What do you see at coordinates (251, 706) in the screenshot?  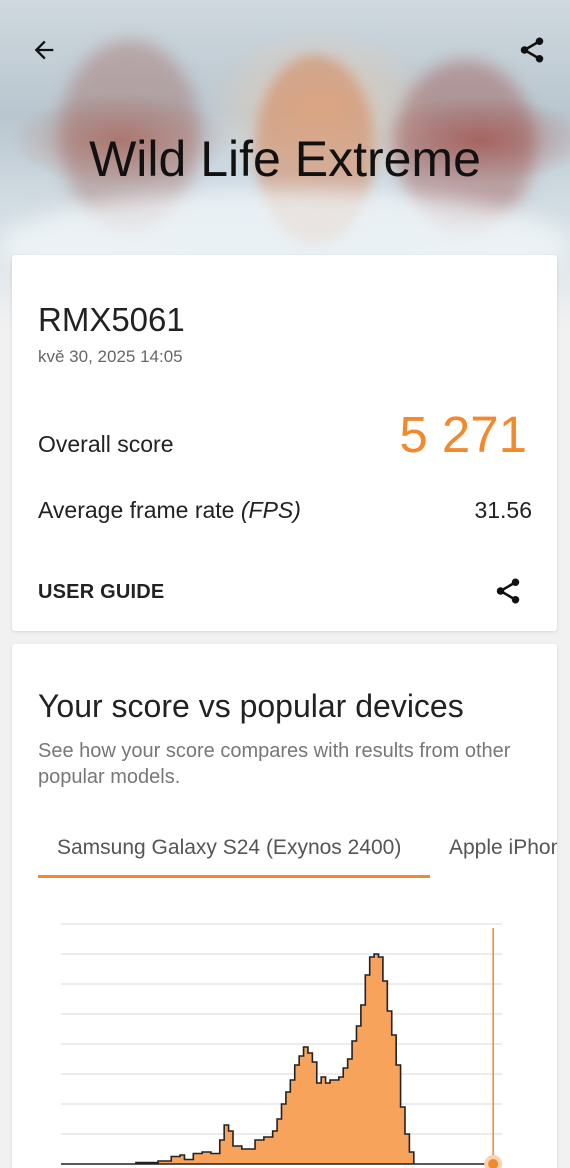 I see `comparison-title: Your score vs popular devices` at bounding box center [251, 706].